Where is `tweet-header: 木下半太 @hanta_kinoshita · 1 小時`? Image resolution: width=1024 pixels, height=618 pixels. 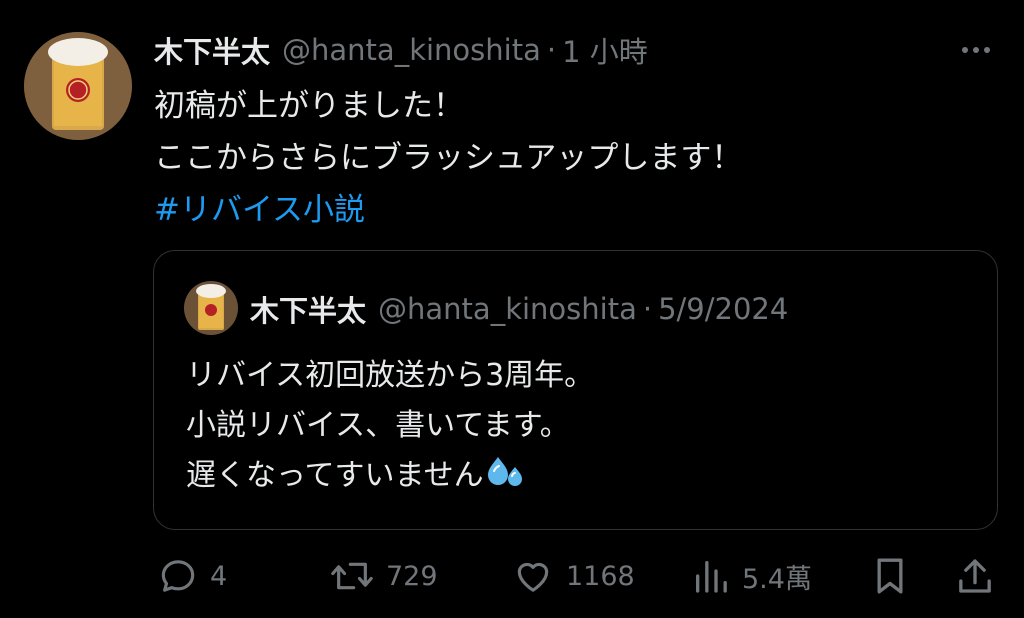
tweet-header: 木下半太 @hanta_kinoshita · 1 小時 is located at coordinates (401, 50).